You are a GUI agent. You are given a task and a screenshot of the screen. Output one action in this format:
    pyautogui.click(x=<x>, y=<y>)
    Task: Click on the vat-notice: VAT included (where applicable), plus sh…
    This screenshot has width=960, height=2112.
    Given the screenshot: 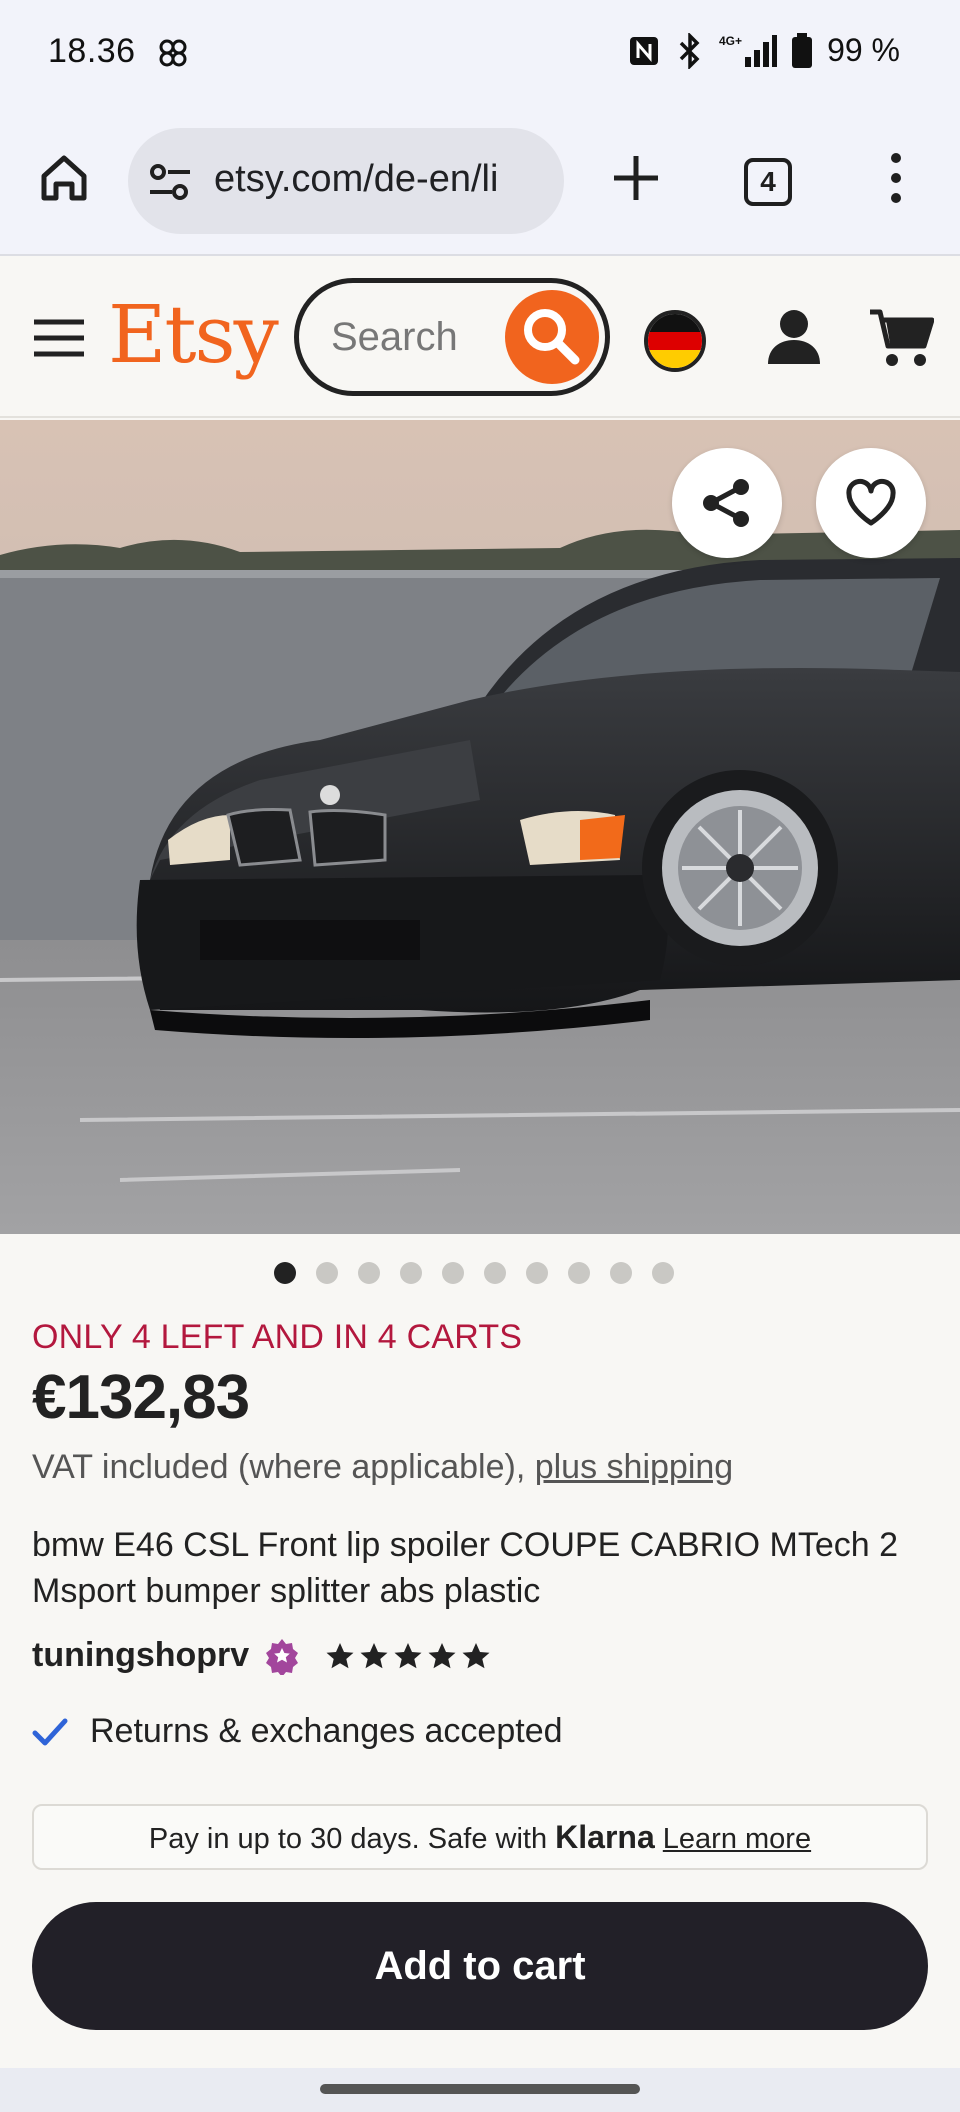 What is the action you would take?
    pyautogui.click(x=382, y=1467)
    